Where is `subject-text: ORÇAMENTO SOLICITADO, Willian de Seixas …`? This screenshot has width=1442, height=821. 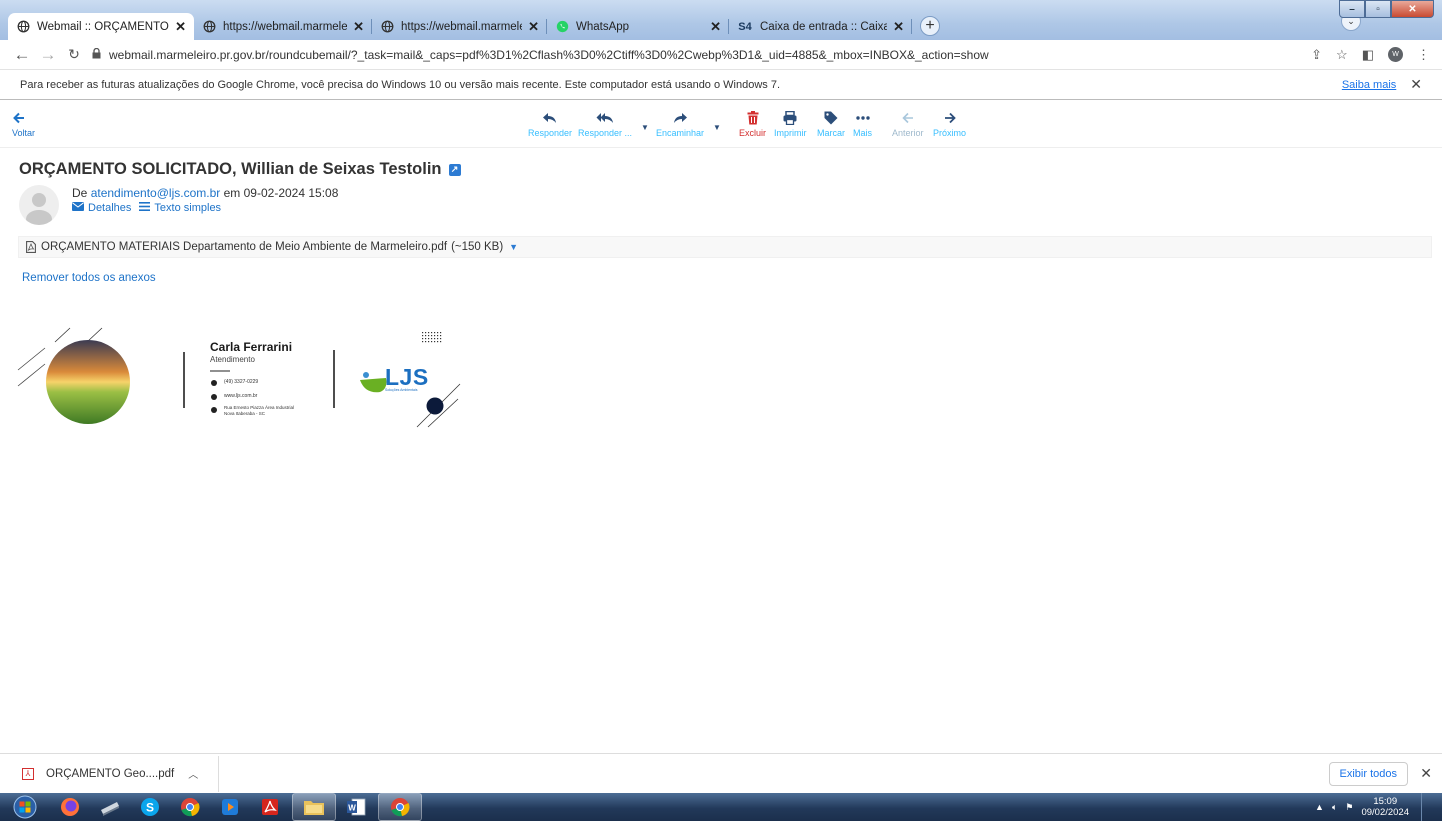 subject-text: ORÇAMENTO SOLICITADO, Willian de Seixas … is located at coordinates (230, 169).